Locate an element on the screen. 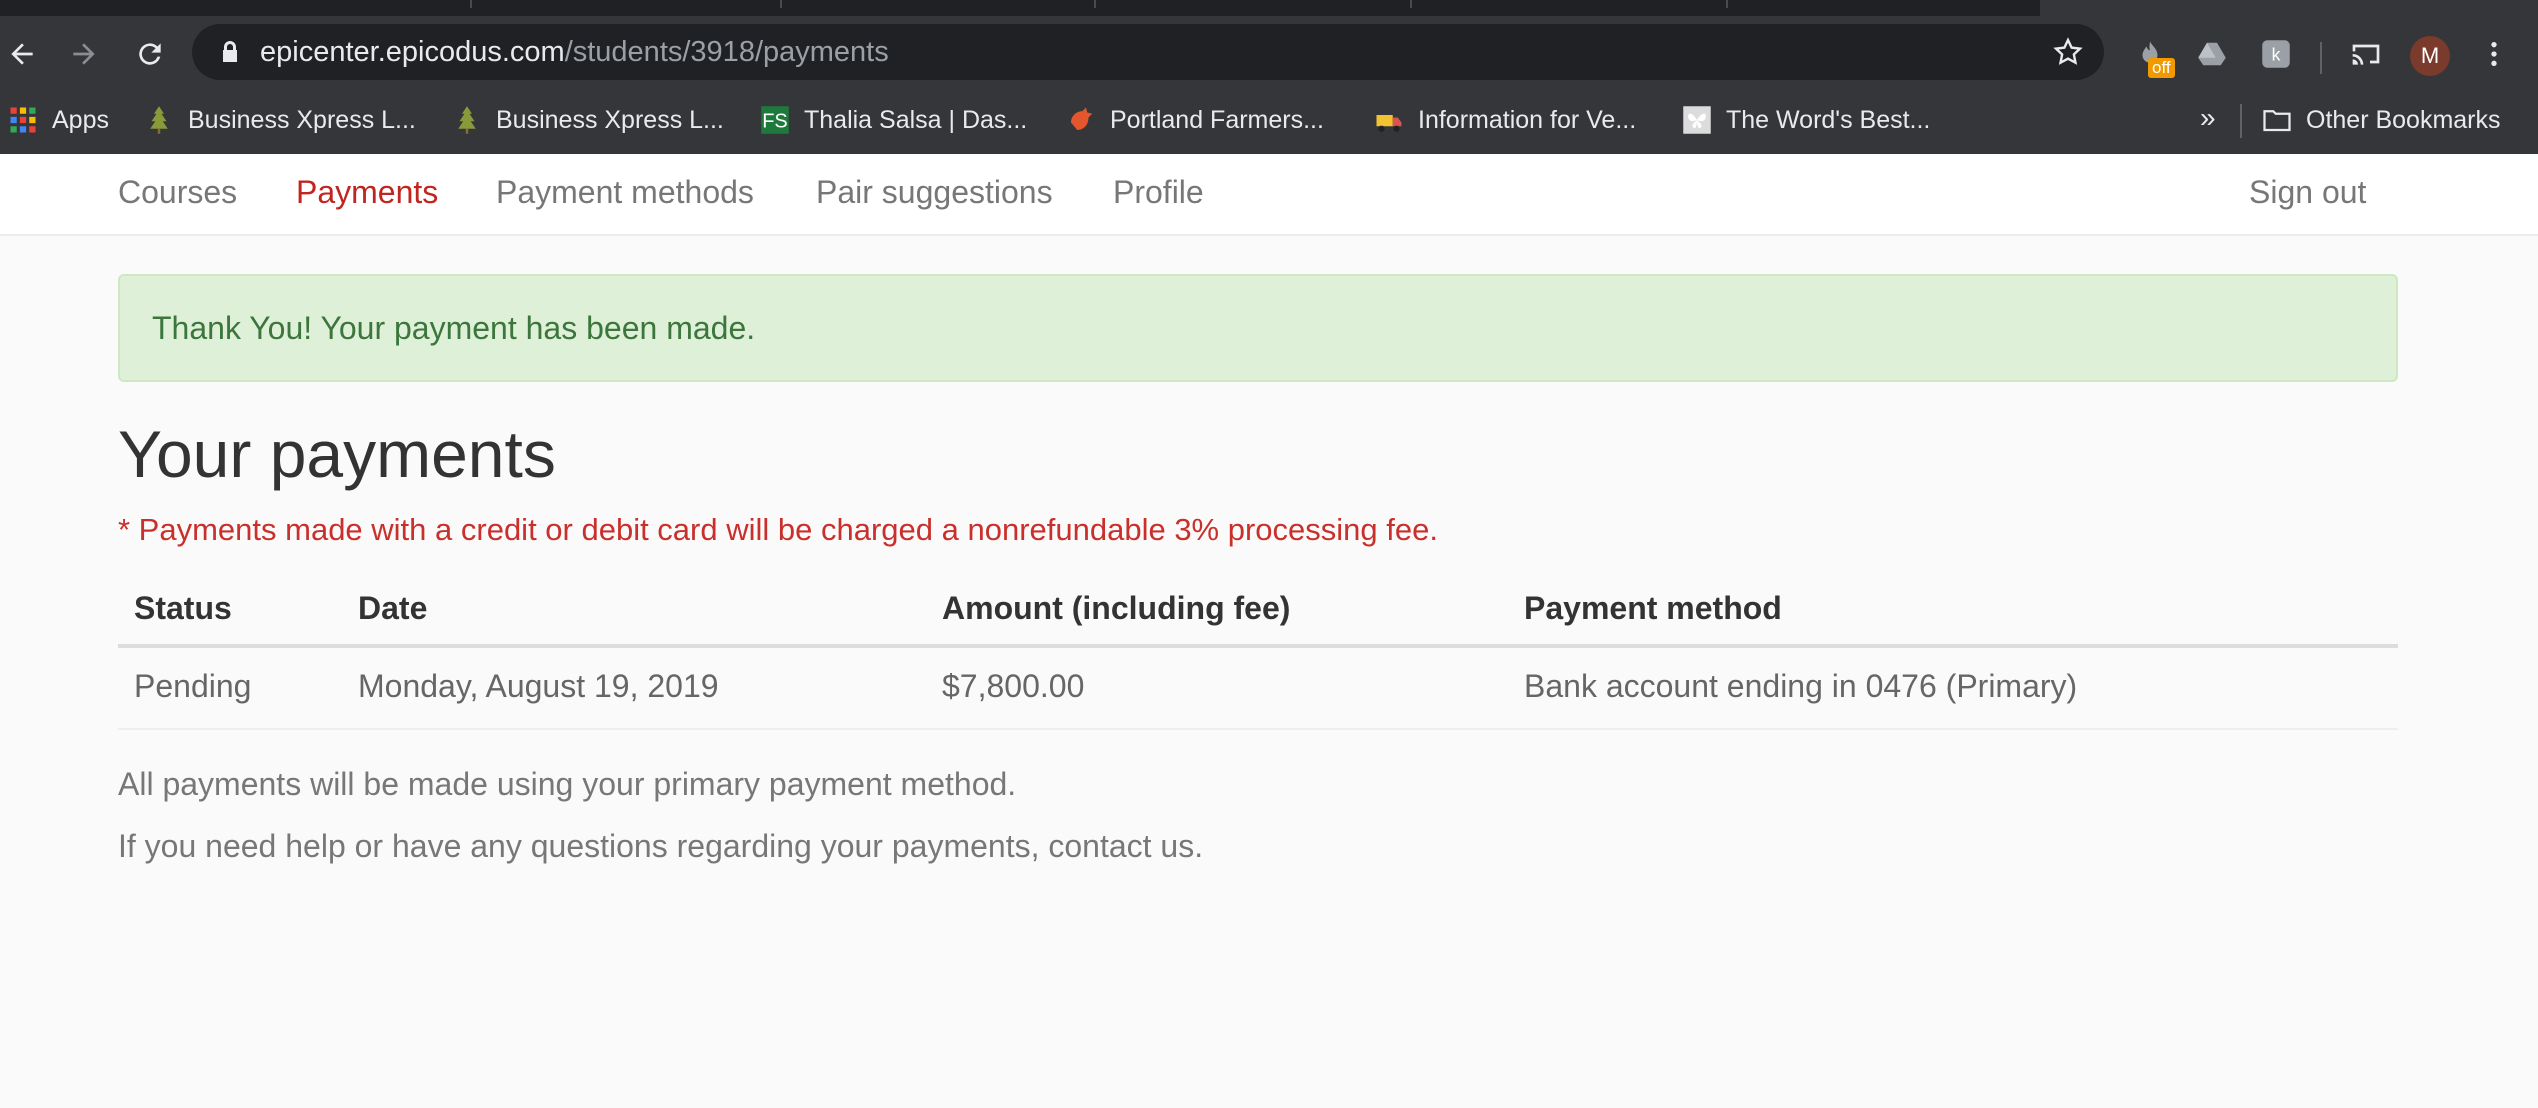  url-host: epicenter.epicodus.com is located at coordinates (412, 52).